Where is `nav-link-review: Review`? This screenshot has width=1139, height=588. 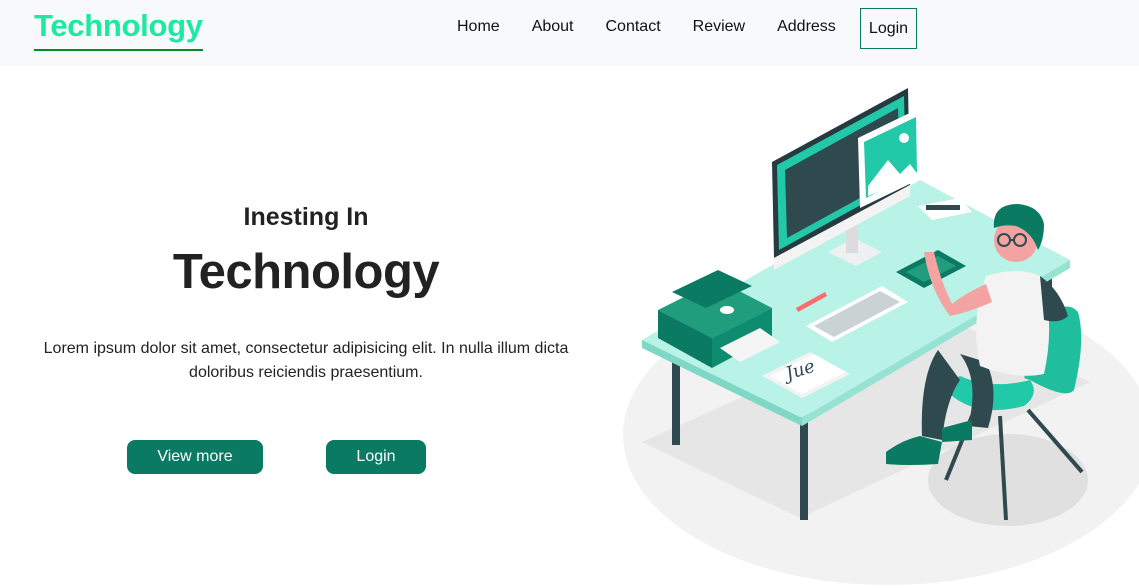 nav-link-review: Review is located at coordinates (719, 27).